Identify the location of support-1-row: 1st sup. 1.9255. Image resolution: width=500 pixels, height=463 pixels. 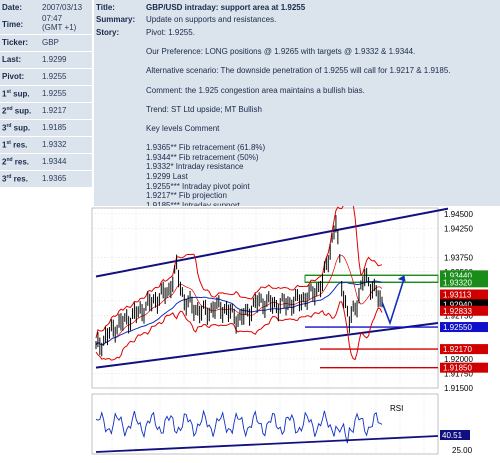
(46, 94).